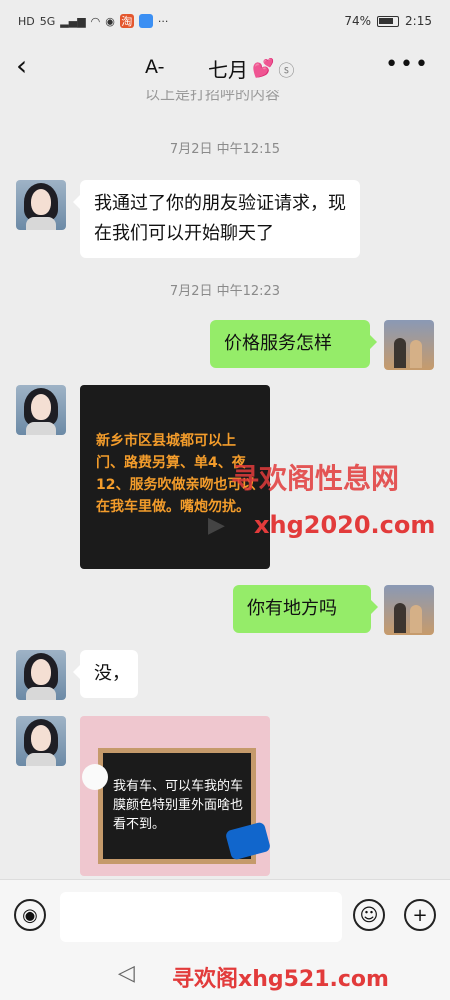 The height and width of the screenshot is (1000, 450). Describe the element at coordinates (263, 68) in the screenshot. I see `heart-emoji: 💕` at that location.